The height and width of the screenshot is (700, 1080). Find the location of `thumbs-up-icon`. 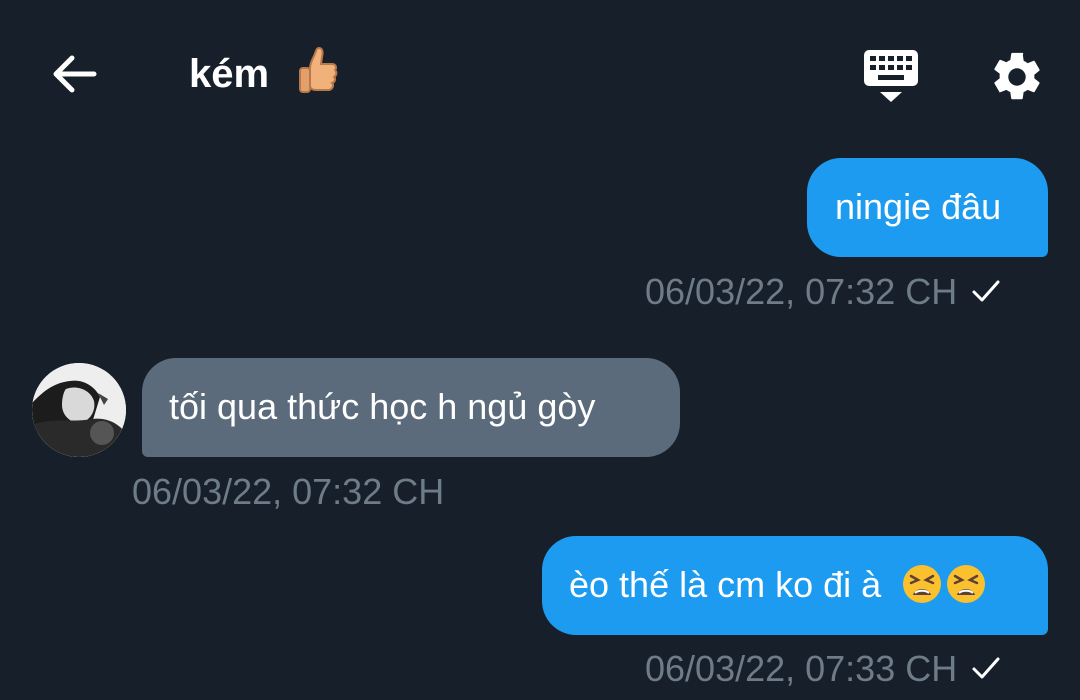

thumbs-up-icon is located at coordinates (318, 69).